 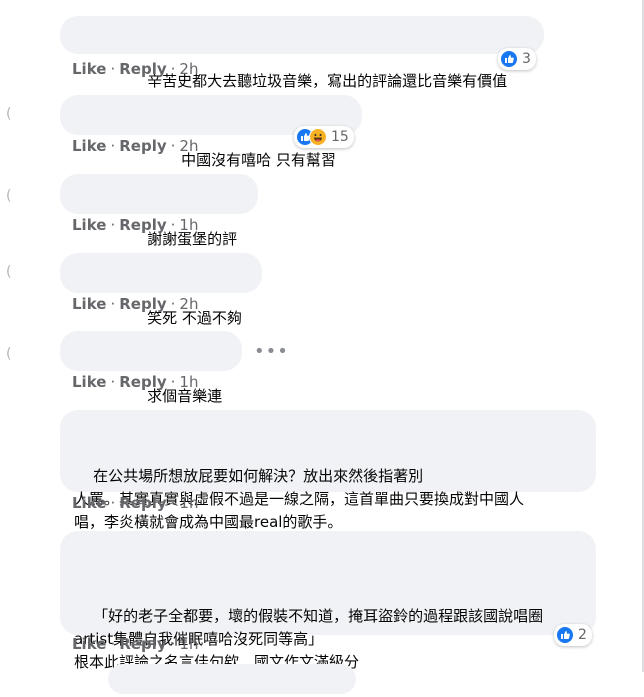 I want to click on comment: 求個音樂連結 ••• Like·Reply·1h, so click(x=174, y=379).